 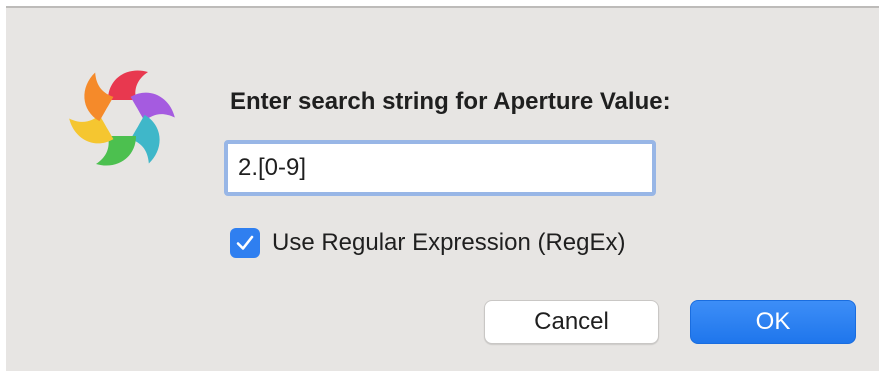 What do you see at coordinates (450, 101) in the screenshot?
I see `dialog-prompt: Enter search string for Aperture Value:` at bounding box center [450, 101].